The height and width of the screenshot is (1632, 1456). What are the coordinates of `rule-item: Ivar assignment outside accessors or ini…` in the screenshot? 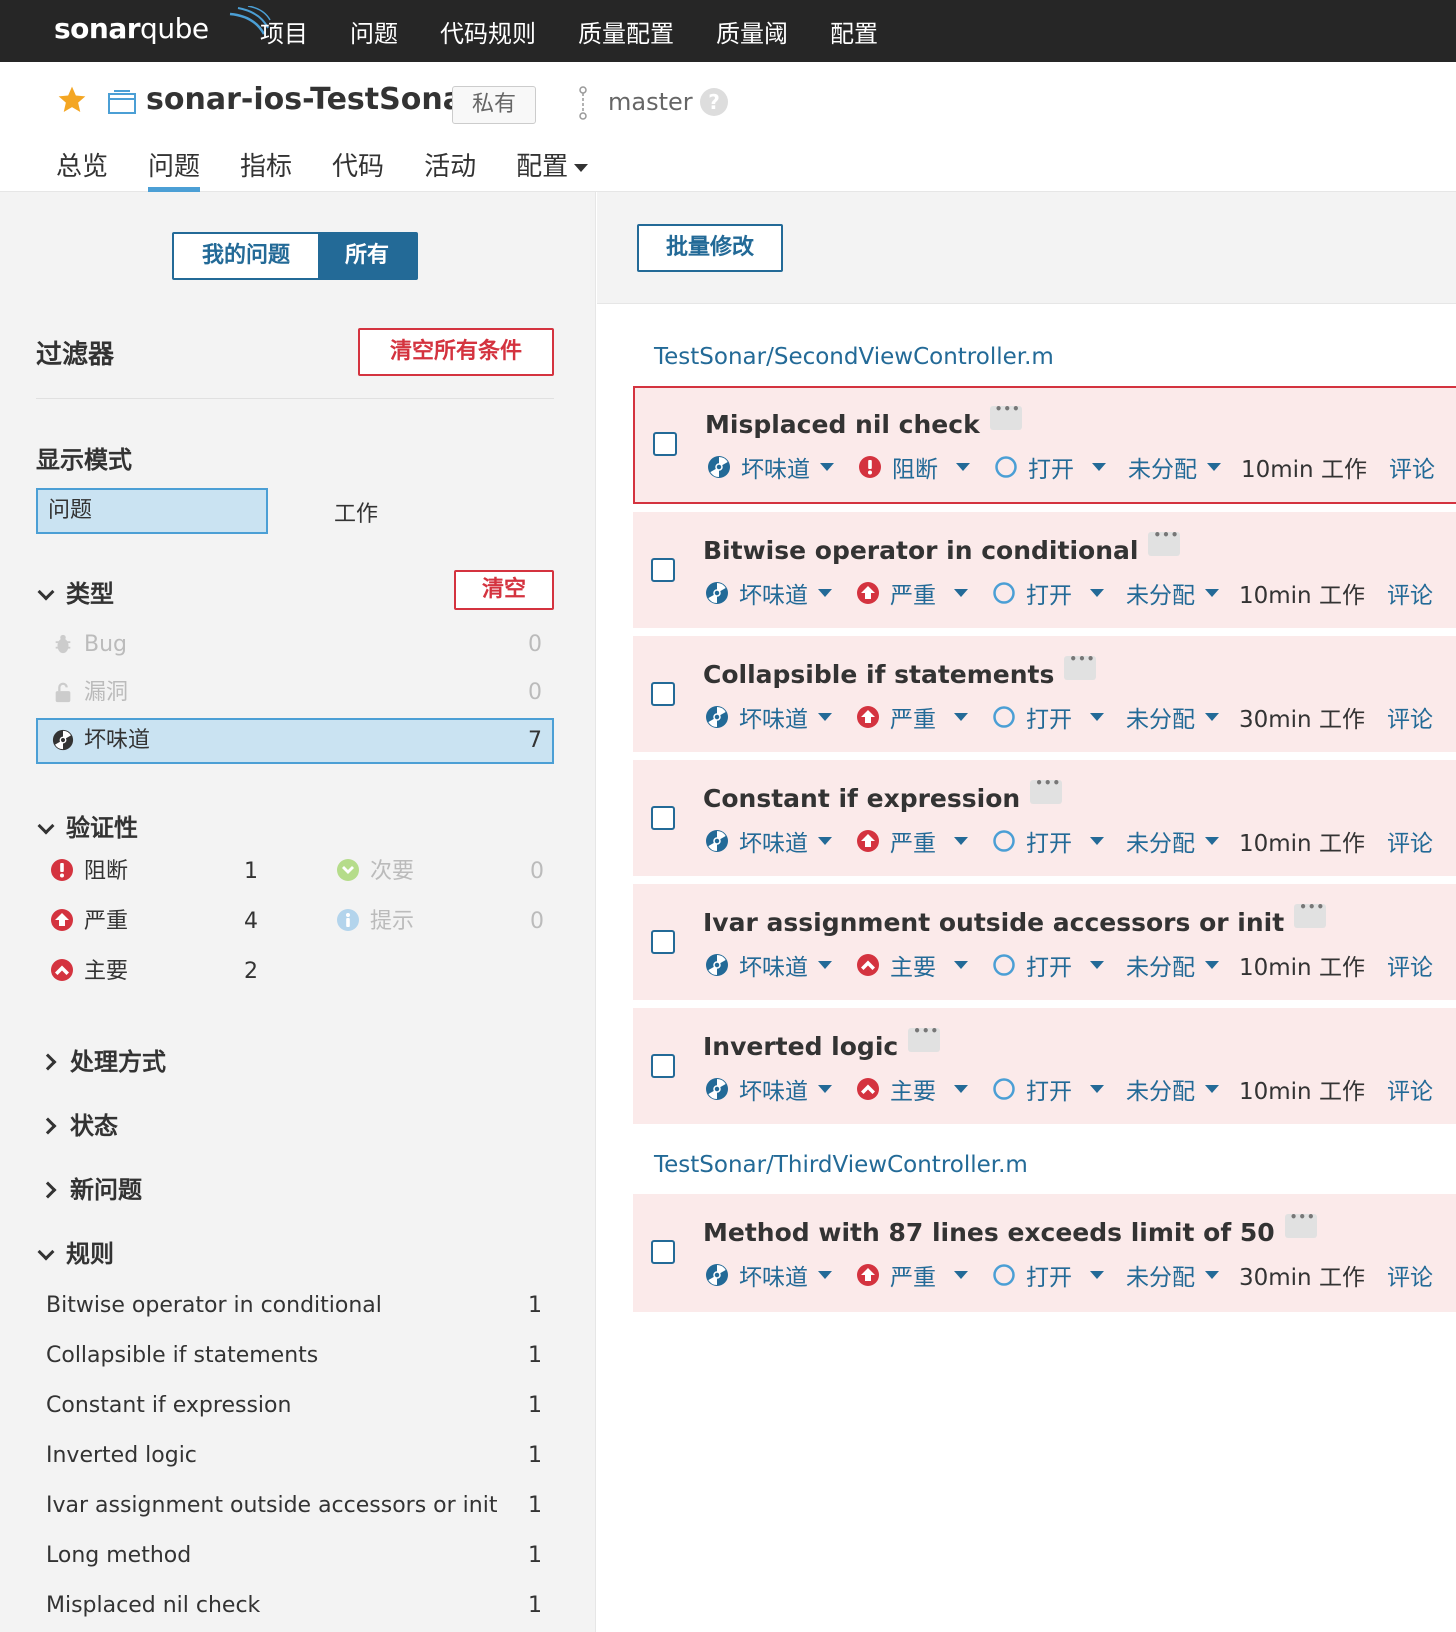 It's located at (300, 1506).